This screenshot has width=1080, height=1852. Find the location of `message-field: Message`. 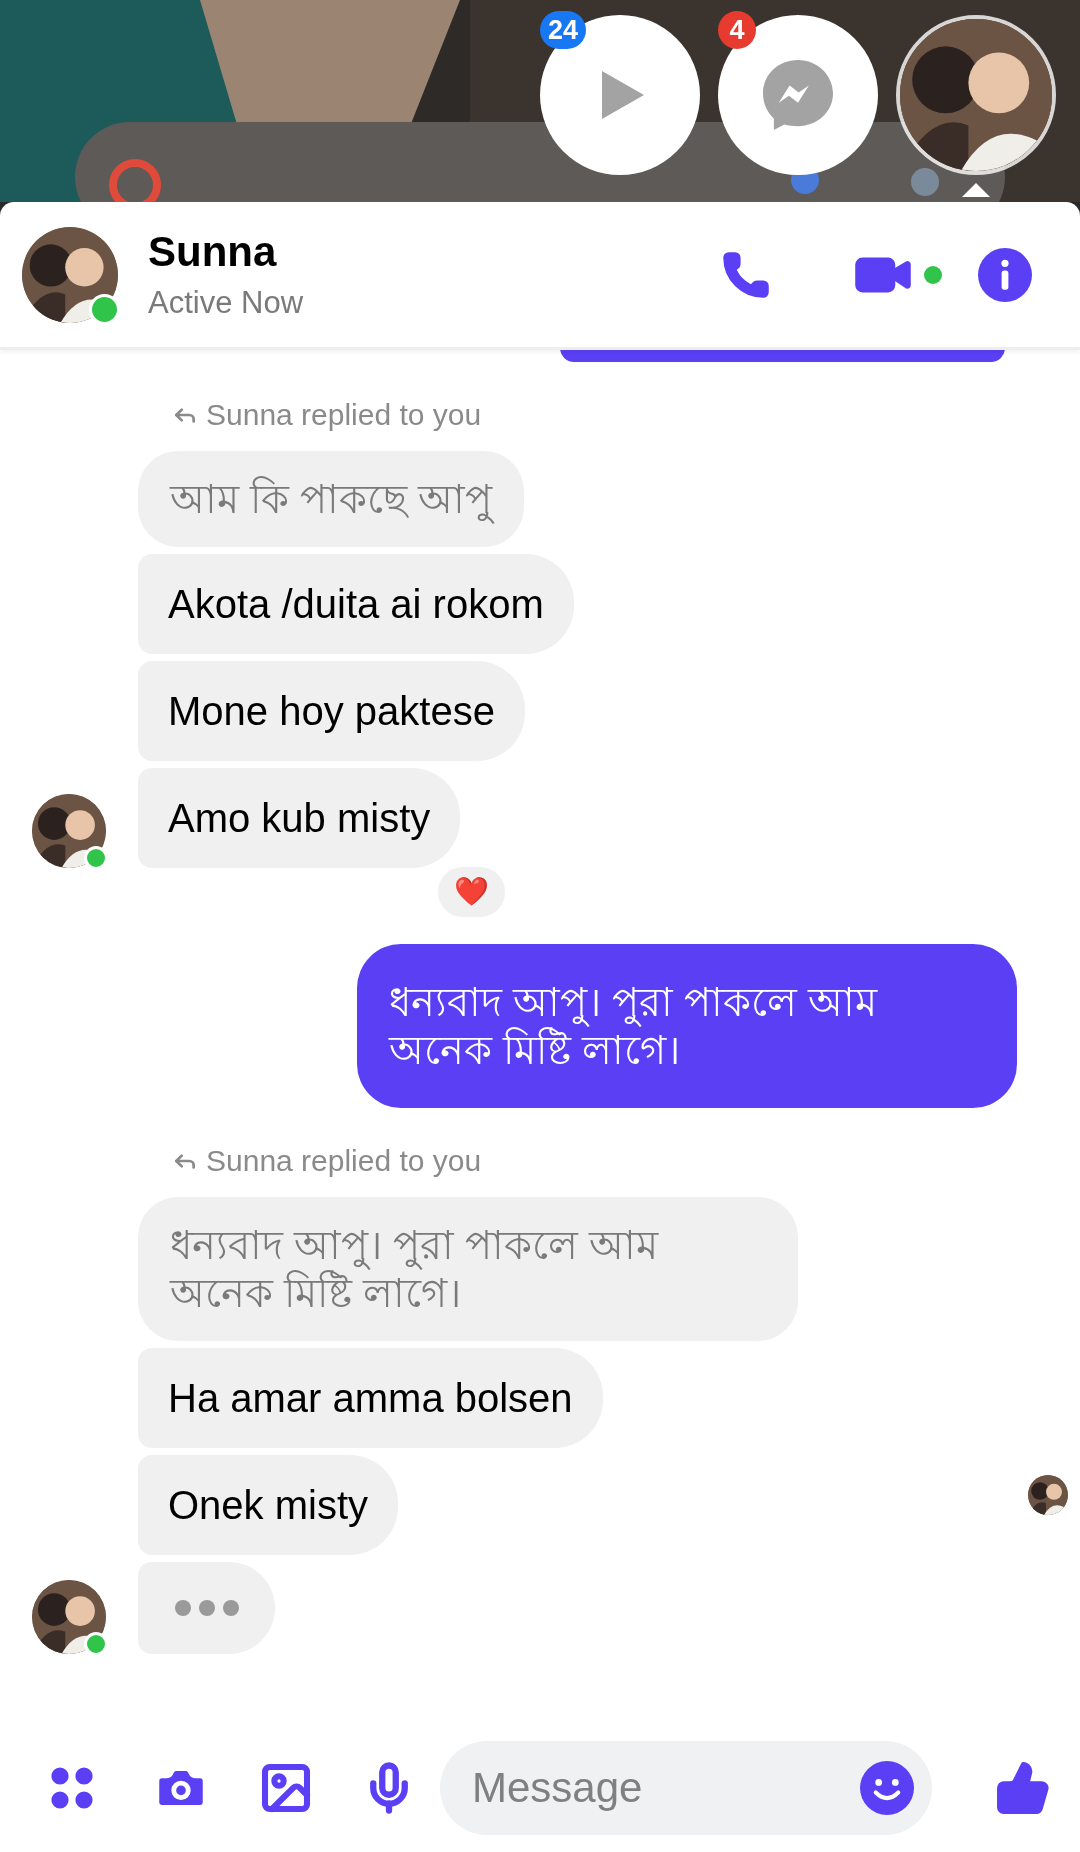

message-field: Message is located at coordinates (686, 1788).